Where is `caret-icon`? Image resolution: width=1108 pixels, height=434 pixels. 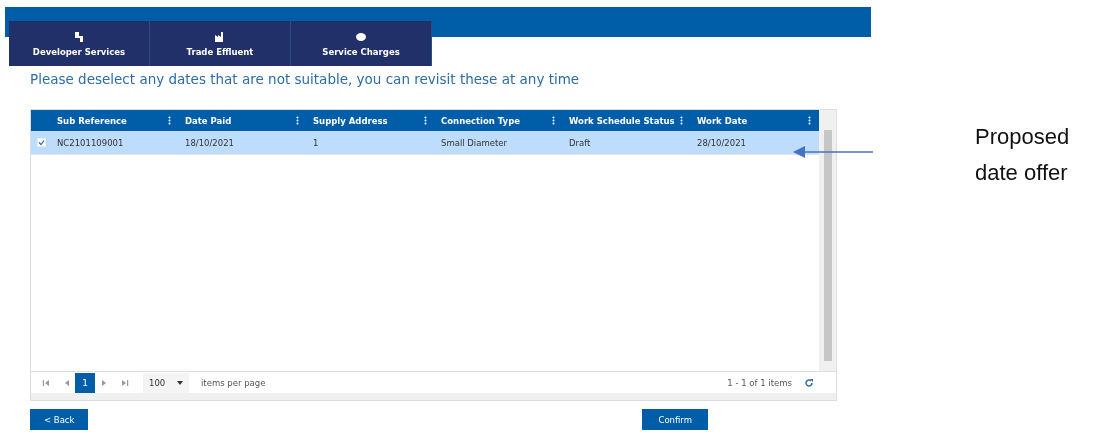 caret-icon is located at coordinates (180, 382).